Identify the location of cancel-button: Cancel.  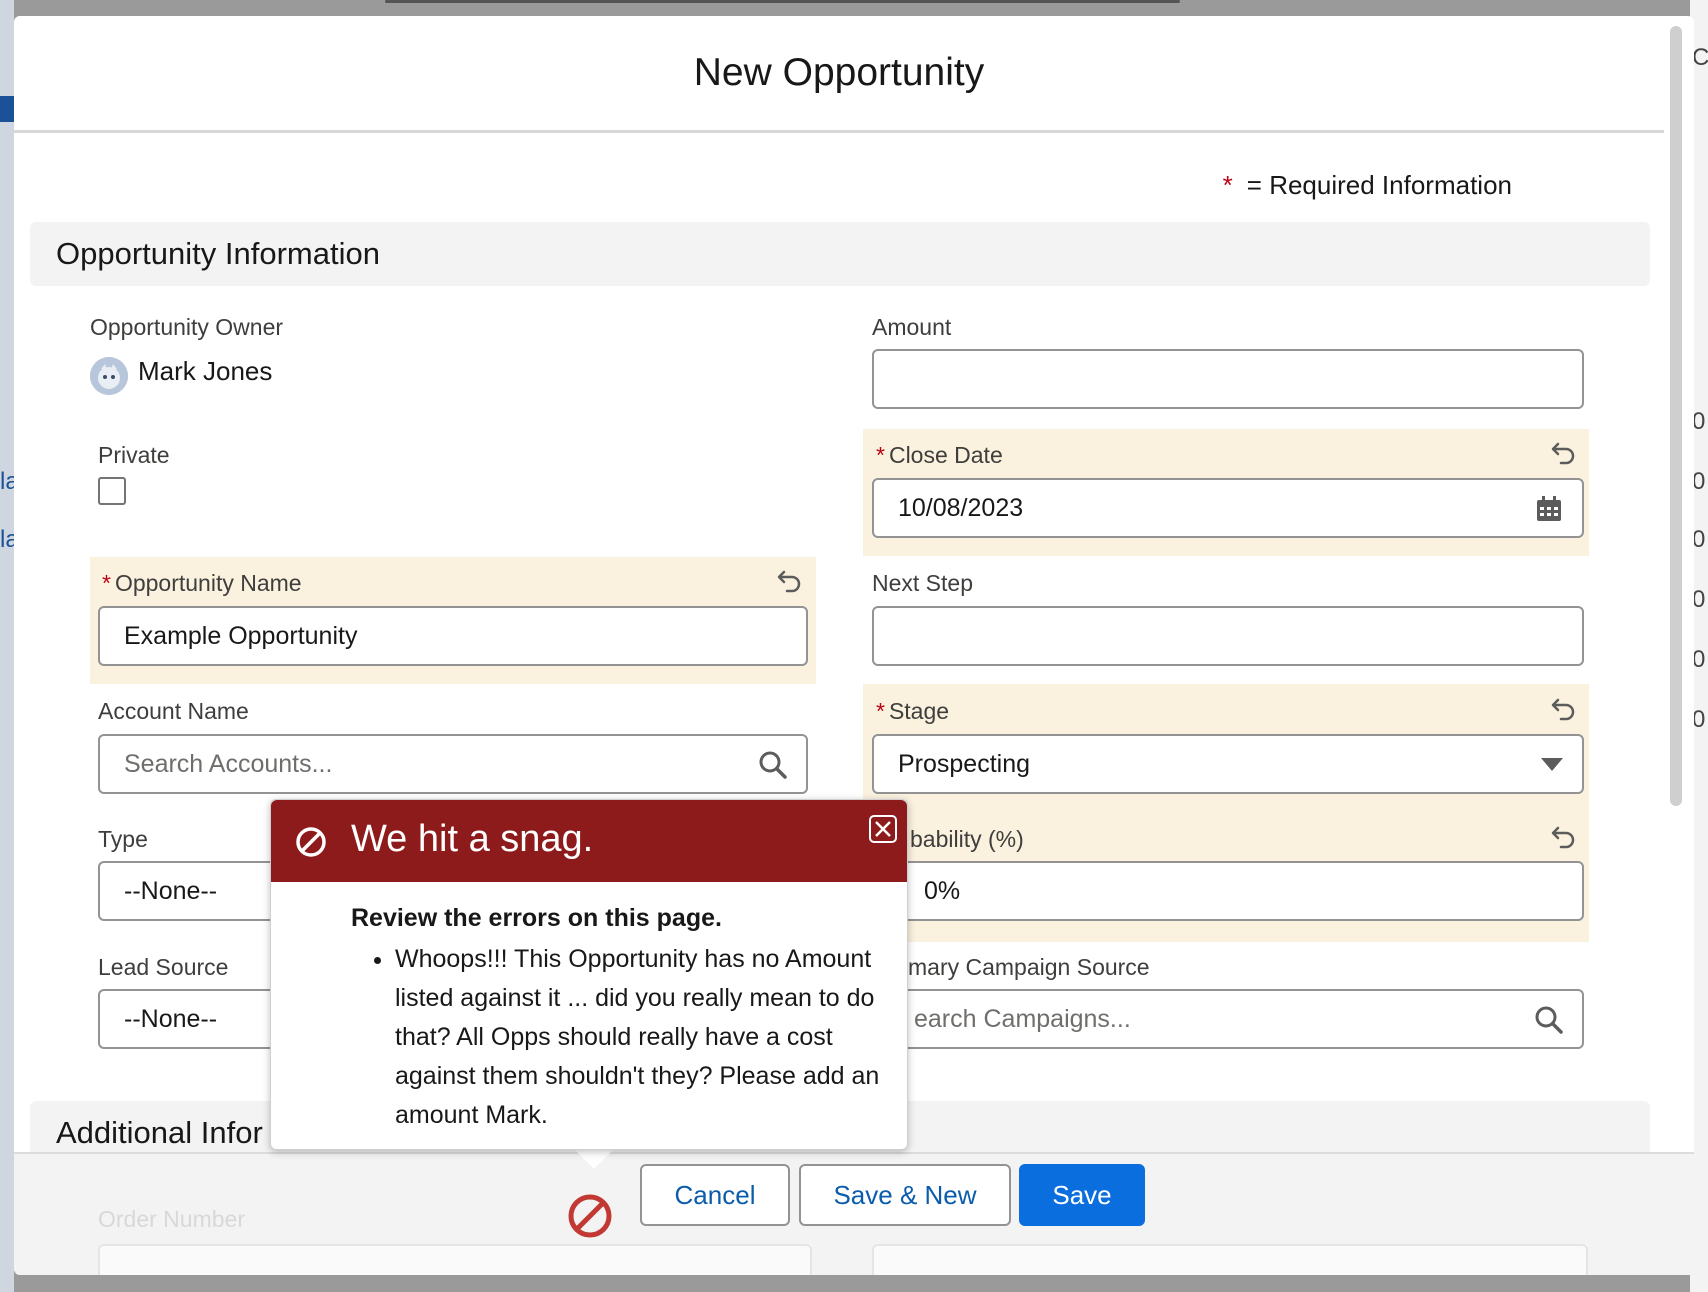
(715, 1195).